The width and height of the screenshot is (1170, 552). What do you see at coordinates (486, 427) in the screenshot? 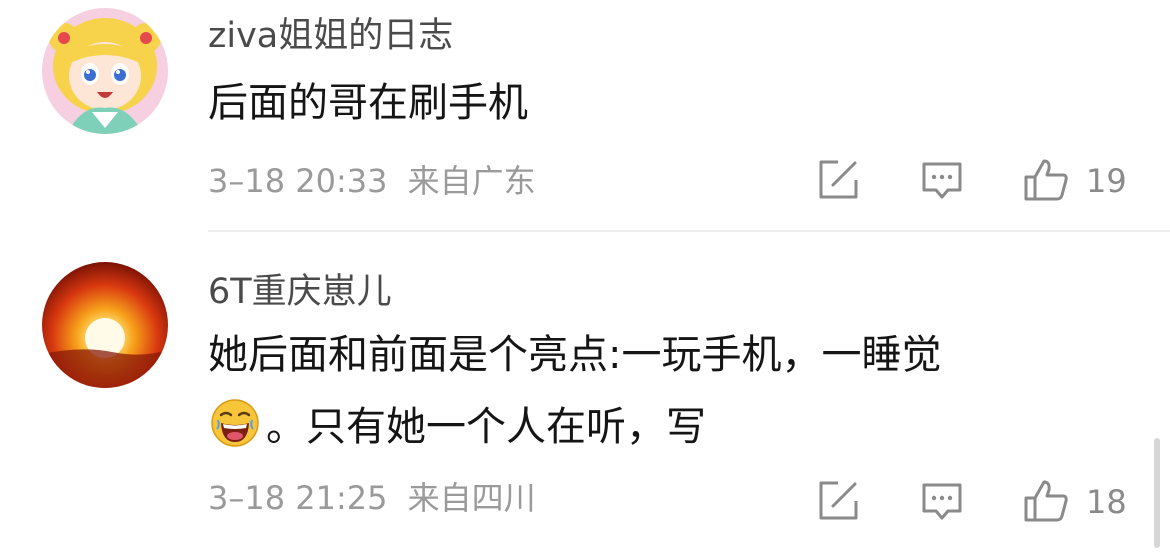
I see `comment-text: 。只有她一个人在听，写` at bounding box center [486, 427].